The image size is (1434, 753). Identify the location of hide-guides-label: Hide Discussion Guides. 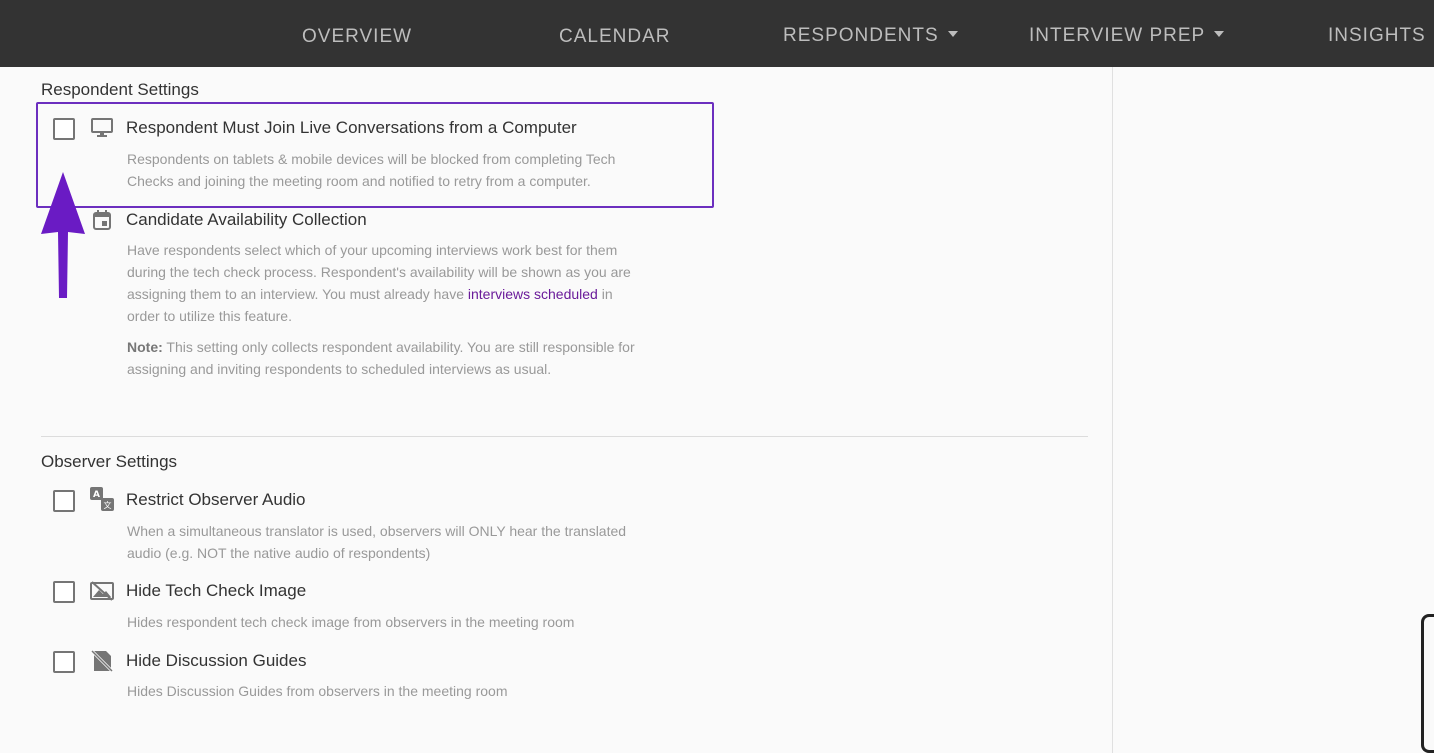
(216, 660).